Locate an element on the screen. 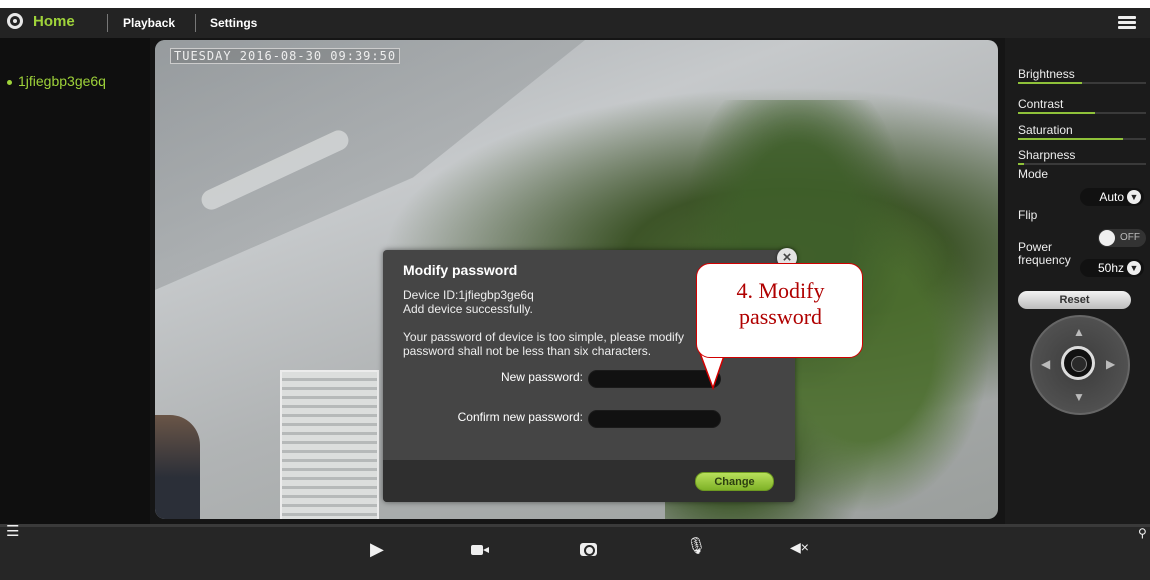  online-status-dot is located at coordinates (9, 82).